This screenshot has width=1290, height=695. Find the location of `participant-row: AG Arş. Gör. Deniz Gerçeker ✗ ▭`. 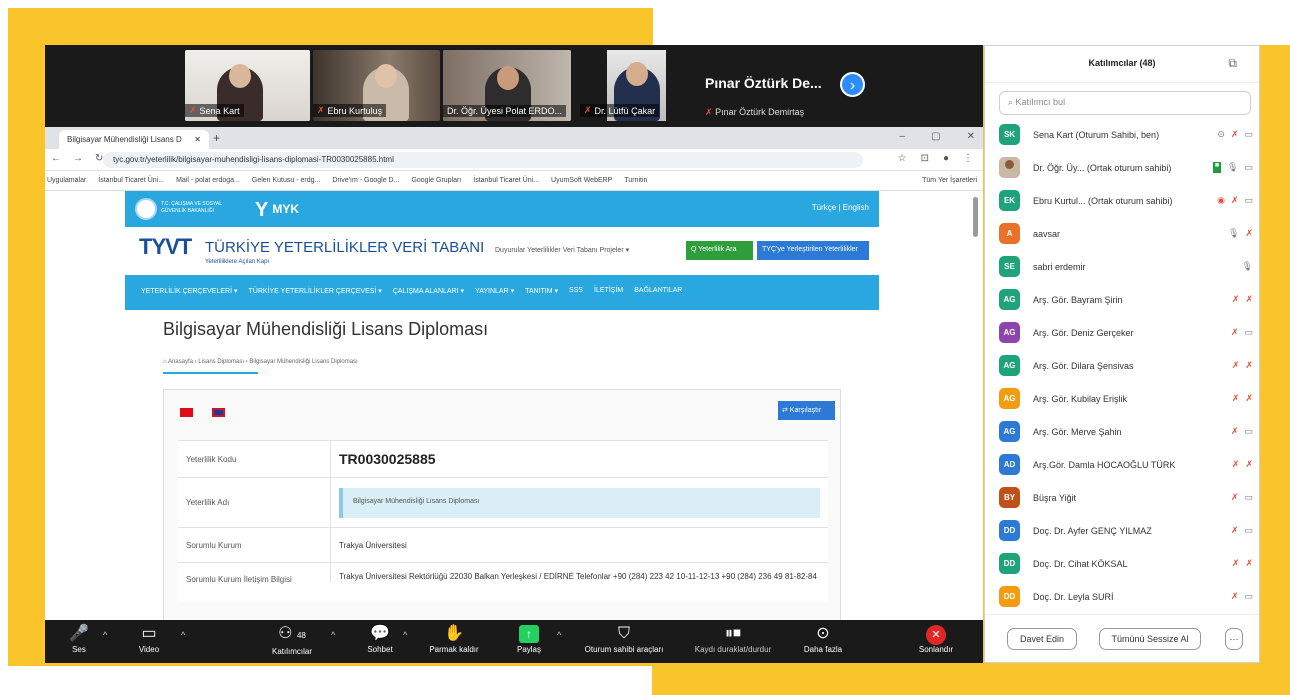

participant-row: AG Arş. Gör. Deniz Gerçeker ✗ ▭ is located at coordinates (1127, 332).